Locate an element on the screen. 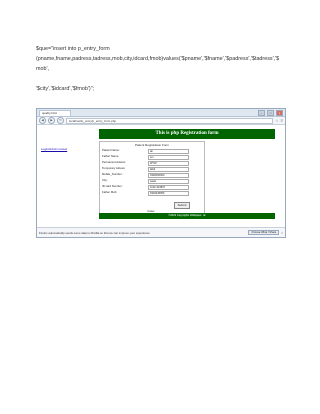 The height and width of the screenshot is (414, 320). field-label: Mobile_Number: is located at coordinates (112, 174).